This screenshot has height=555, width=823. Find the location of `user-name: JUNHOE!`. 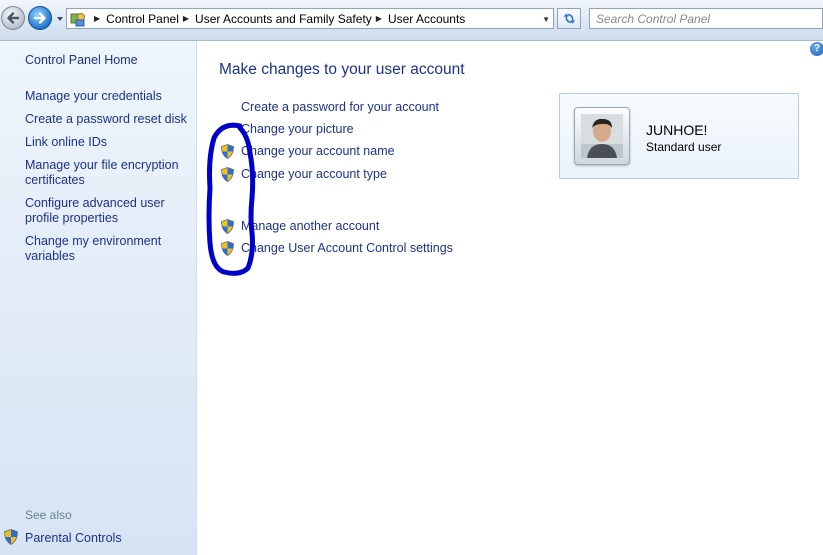

user-name: JUNHOE! is located at coordinates (677, 130).